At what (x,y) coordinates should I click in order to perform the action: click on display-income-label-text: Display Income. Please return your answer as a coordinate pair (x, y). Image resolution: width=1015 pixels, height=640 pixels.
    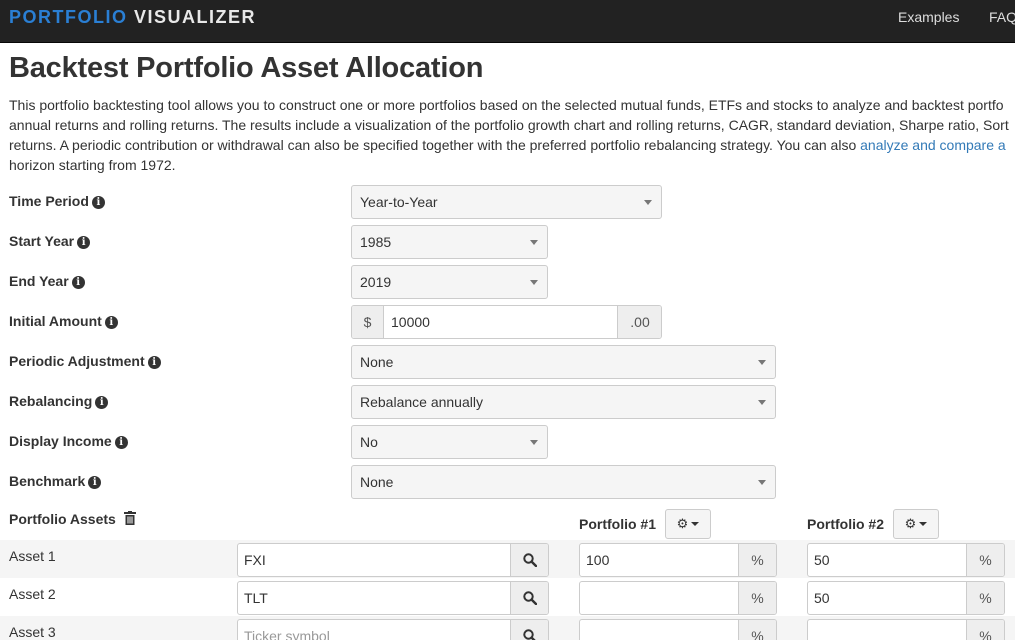
    Looking at the image, I should click on (60, 441).